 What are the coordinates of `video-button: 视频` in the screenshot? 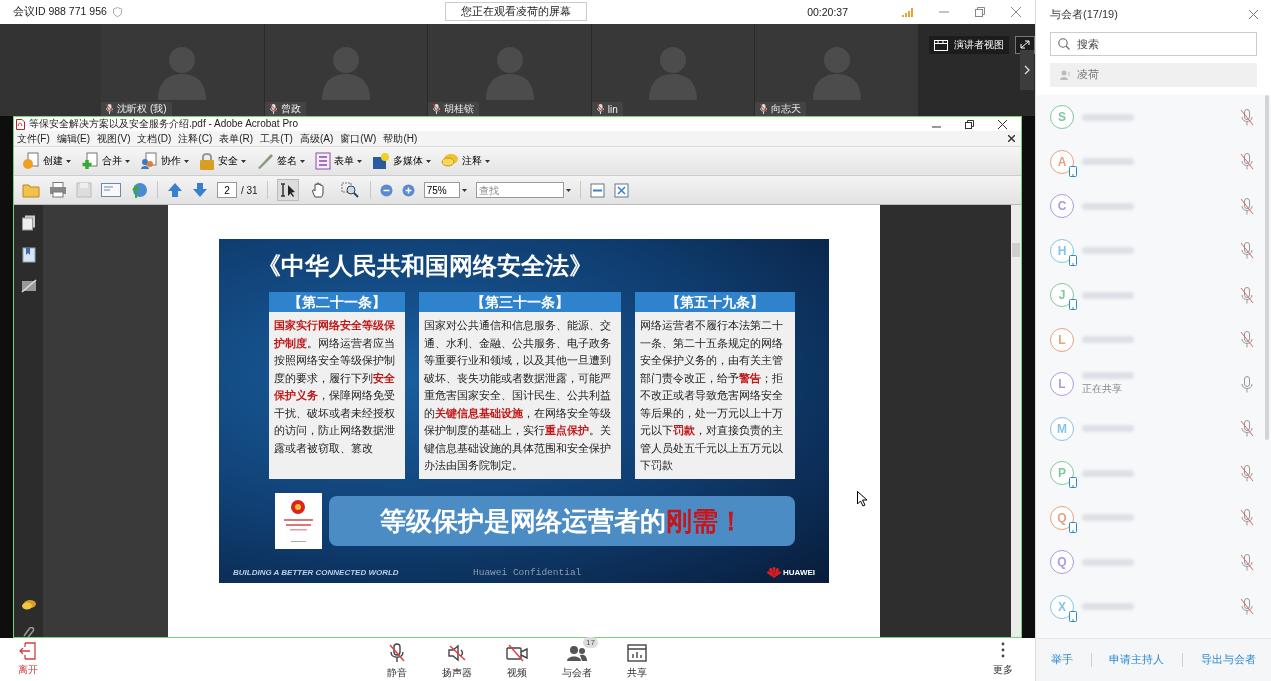 It's located at (517, 659).